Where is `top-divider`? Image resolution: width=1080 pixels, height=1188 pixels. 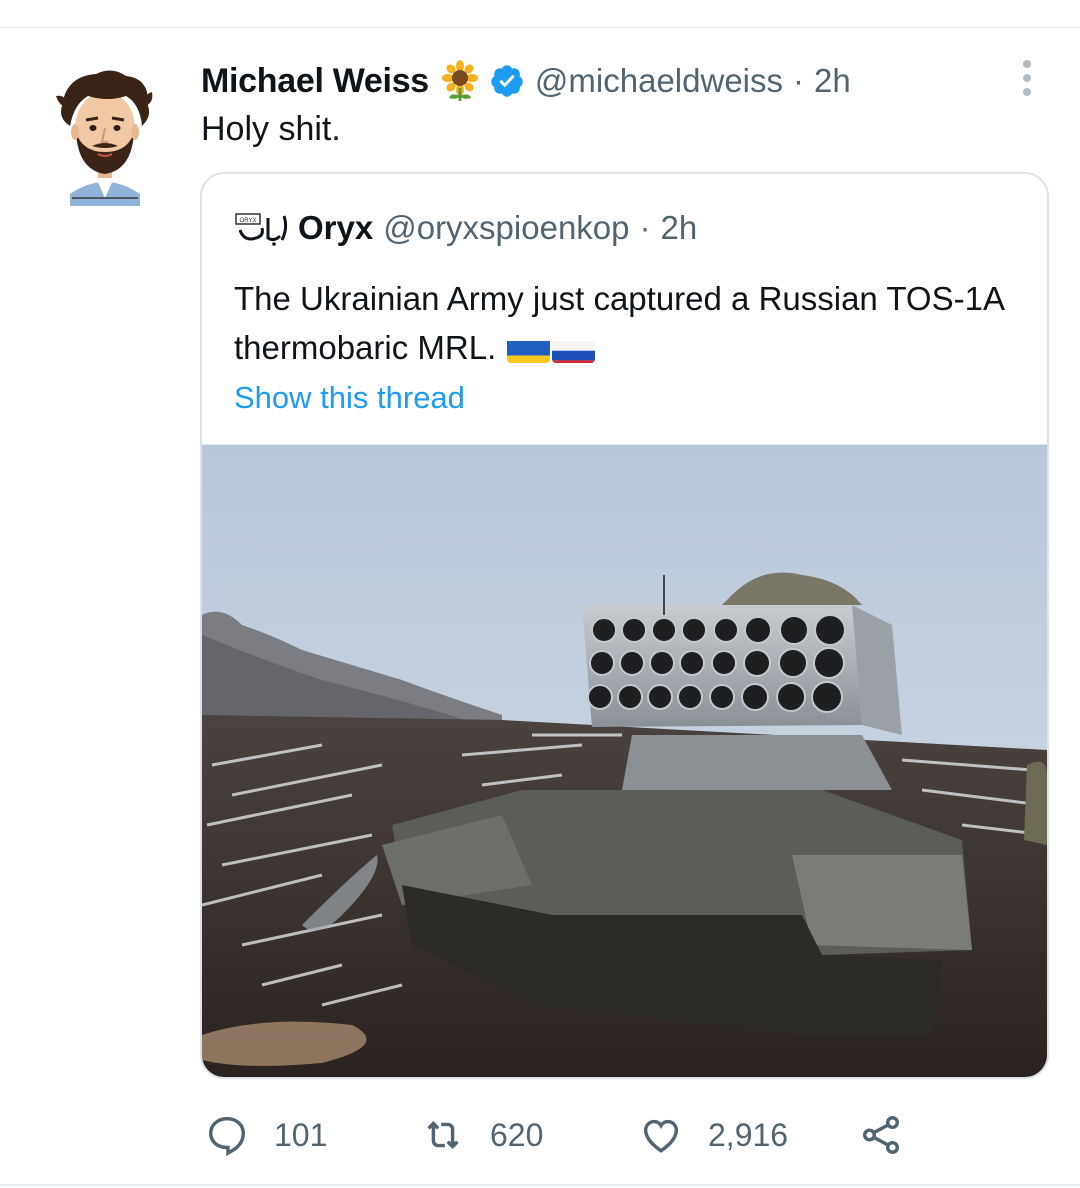
top-divider is located at coordinates (540, 27).